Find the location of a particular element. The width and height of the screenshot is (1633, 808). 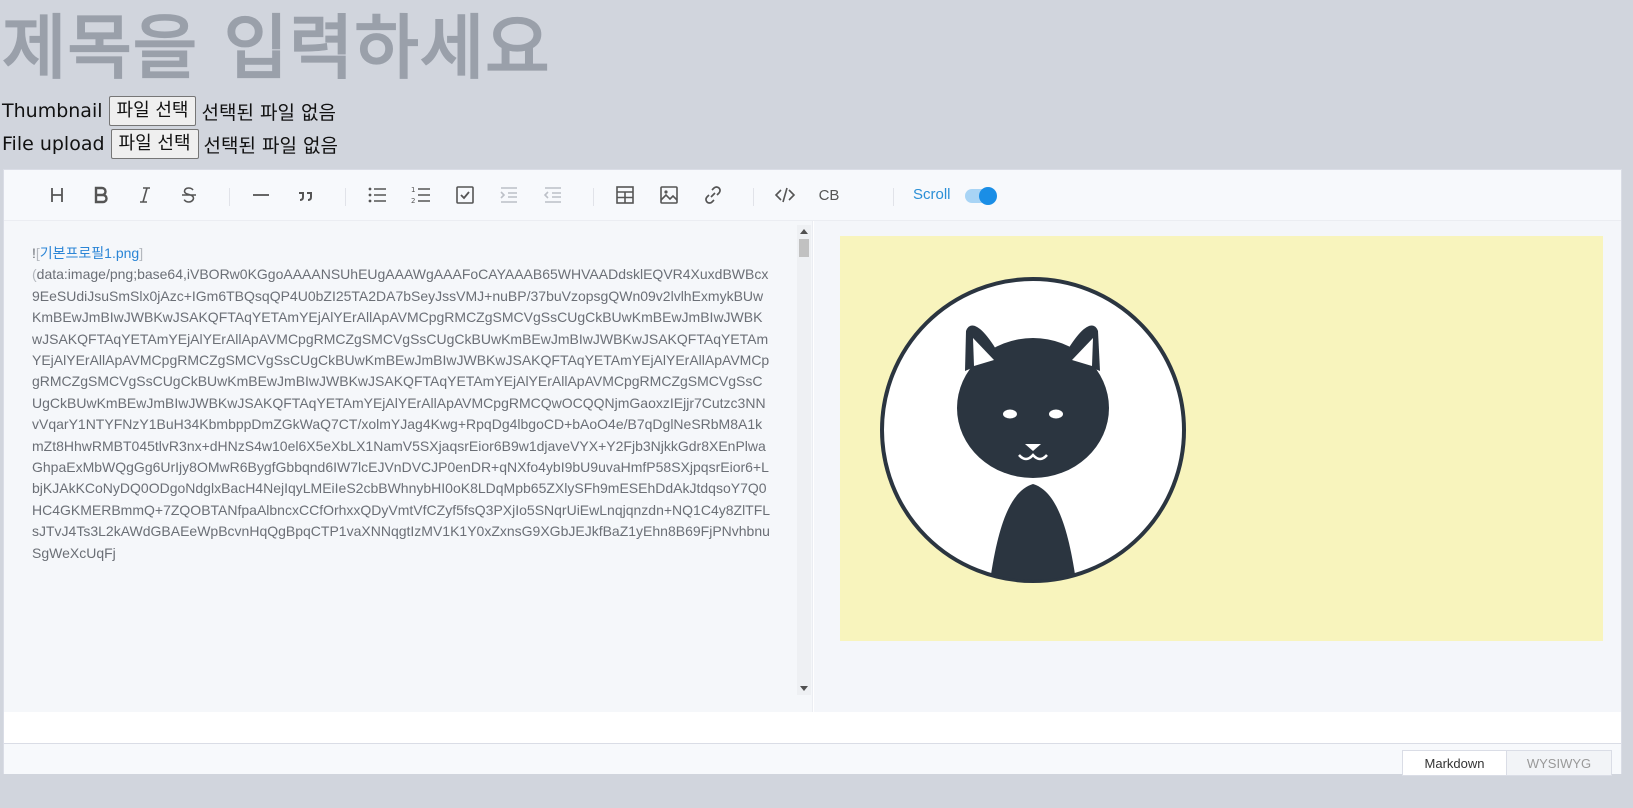

file-upload-row: File upload 파일 선택 선택된 파일 없음 is located at coordinates (170, 144).